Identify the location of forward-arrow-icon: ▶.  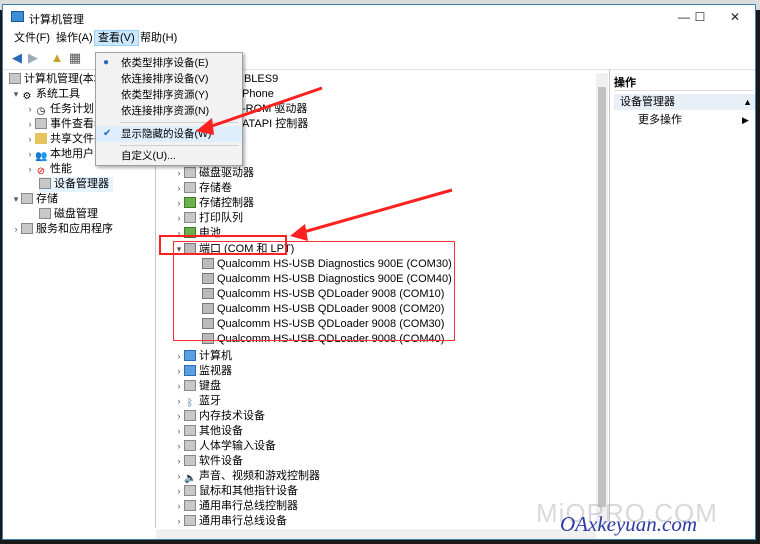
(33, 58).